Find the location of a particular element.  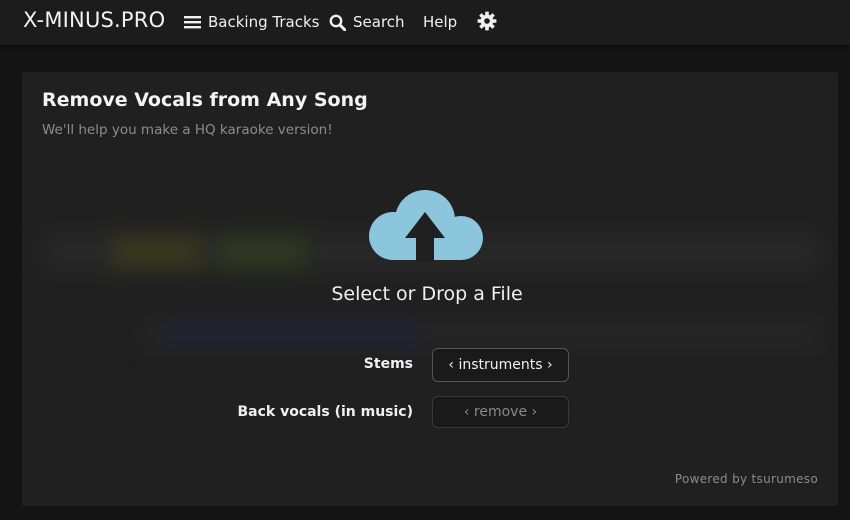

gear-icon is located at coordinates (487, 21).